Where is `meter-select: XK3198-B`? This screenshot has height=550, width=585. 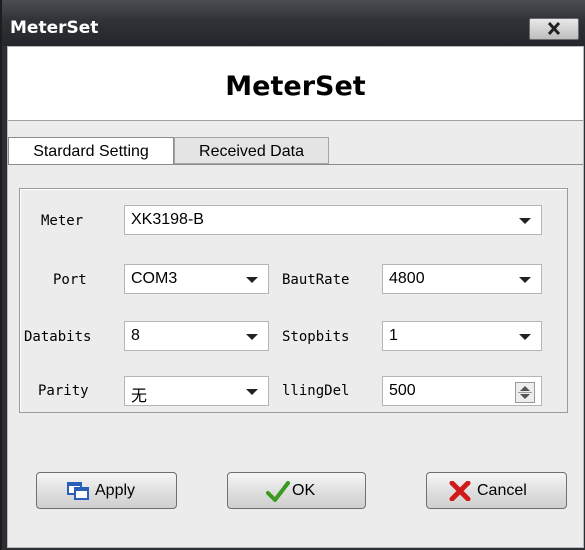
meter-select: XK3198-B is located at coordinates (333, 220).